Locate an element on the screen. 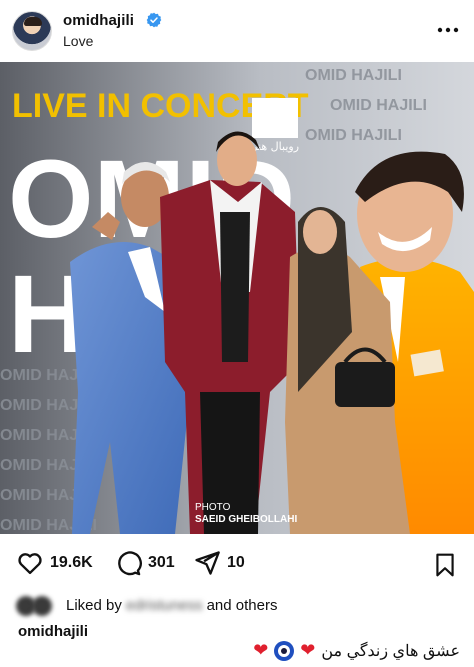 This screenshot has width=474, height=667. nazar-amulet-icon is located at coordinates (284, 650).